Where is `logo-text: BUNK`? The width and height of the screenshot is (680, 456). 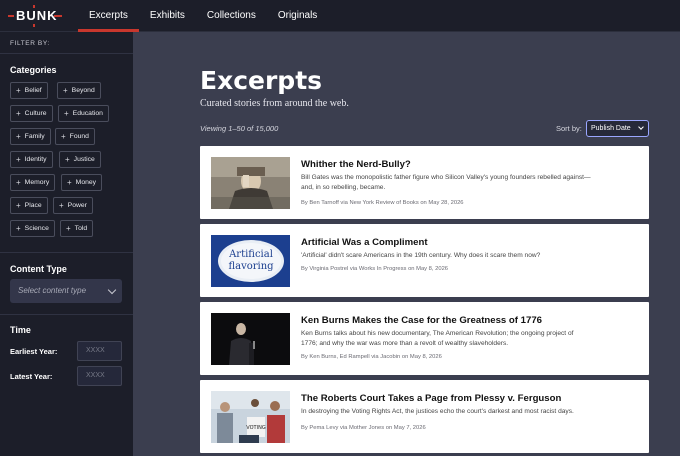
logo-text: BUNK is located at coordinates (37, 15).